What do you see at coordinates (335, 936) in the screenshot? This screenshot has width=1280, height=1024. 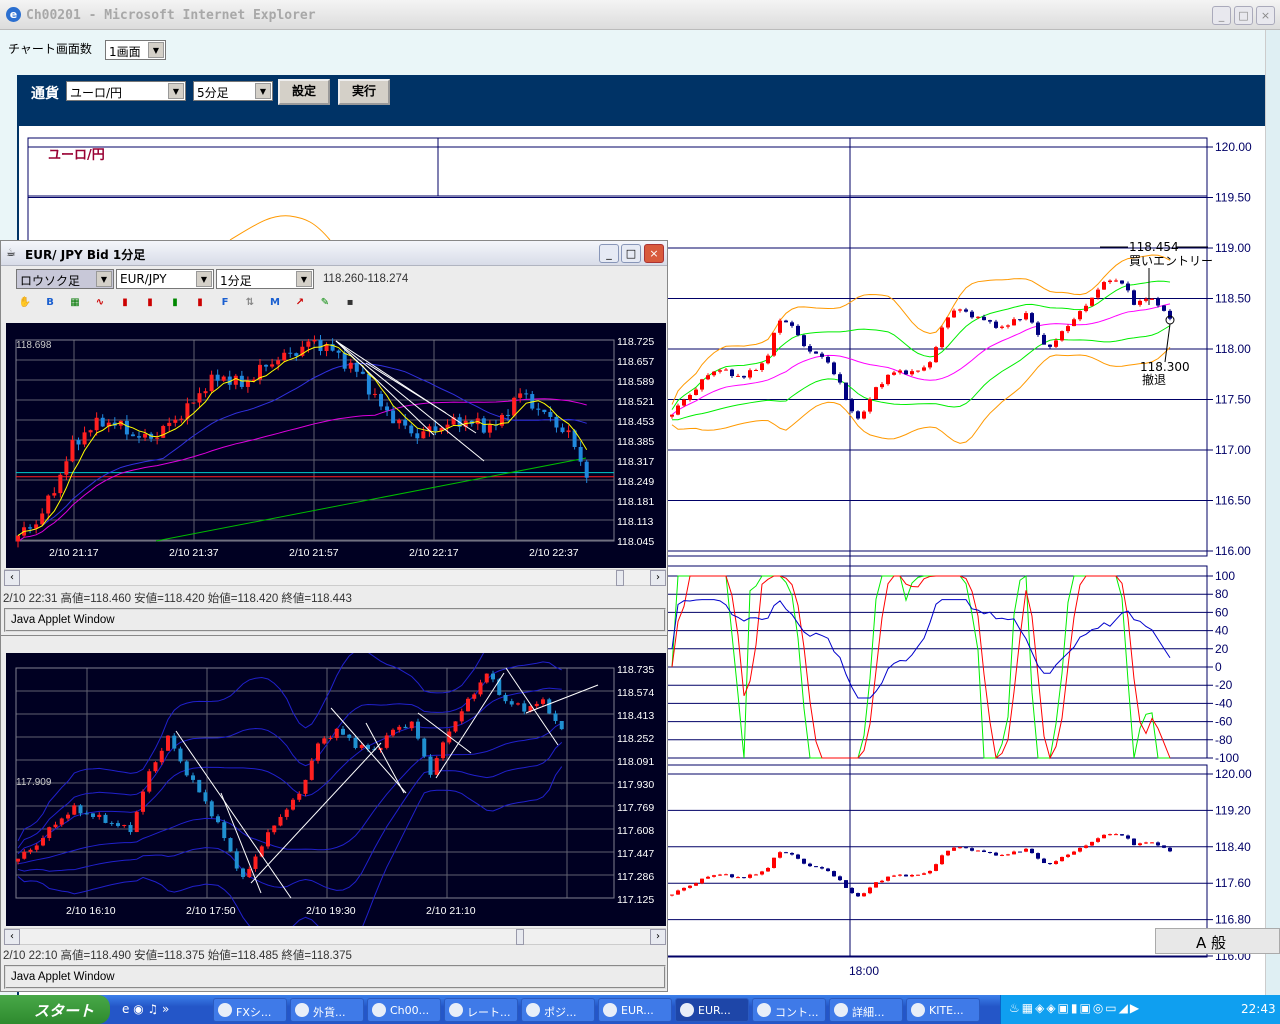 I see `applet2-hscrollbar: ‹ ›` at bounding box center [335, 936].